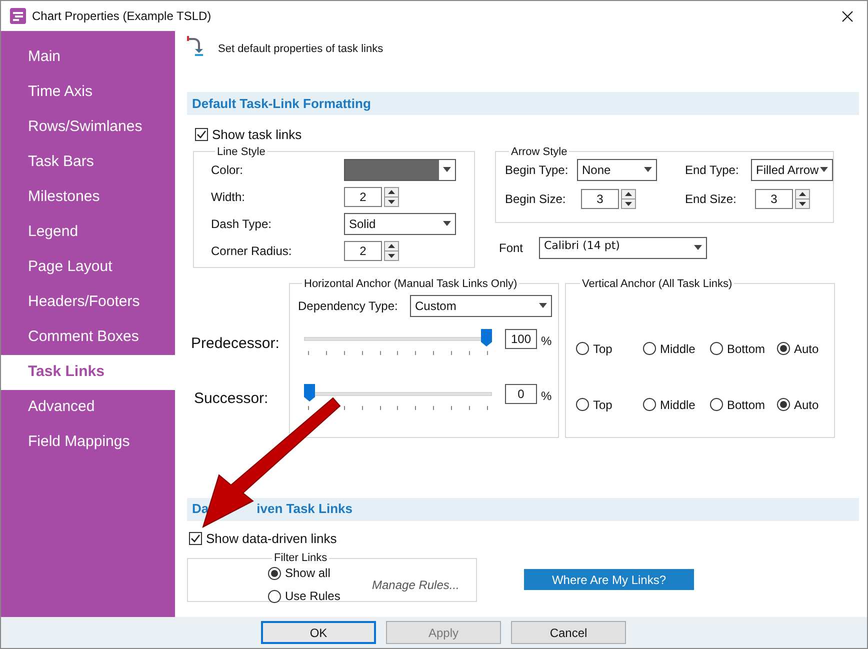  What do you see at coordinates (257, 135) in the screenshot?
I see `checkbox-label: Show task links` at bounding box center [257, 135].